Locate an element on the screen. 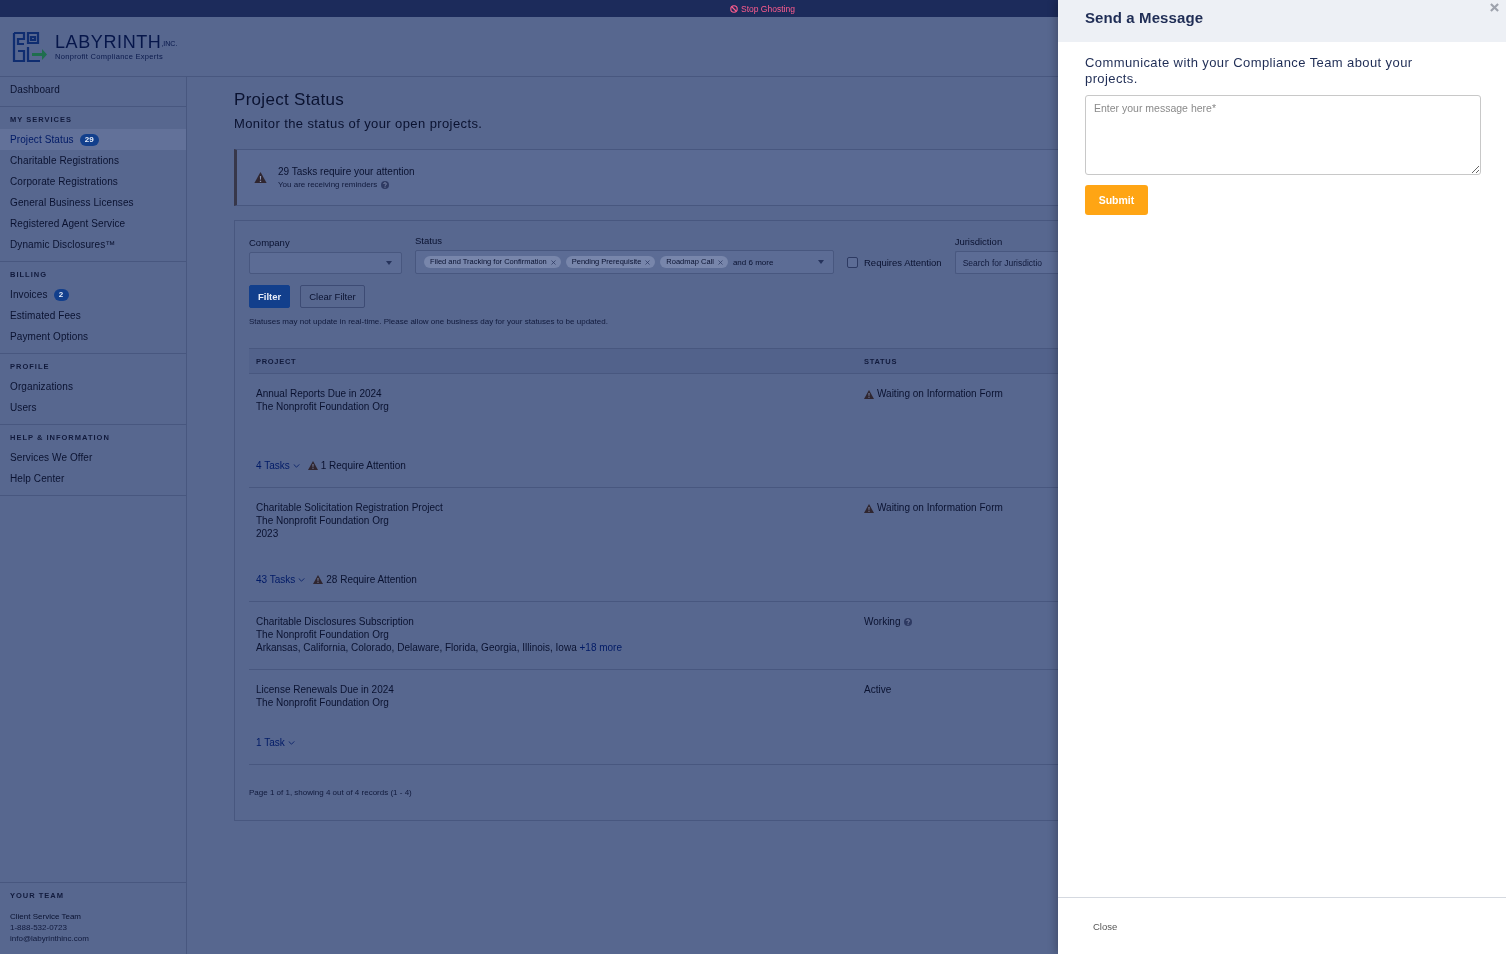 This screenshot has width=1506, height=954. checkbox is located at coordinates (852, 262).